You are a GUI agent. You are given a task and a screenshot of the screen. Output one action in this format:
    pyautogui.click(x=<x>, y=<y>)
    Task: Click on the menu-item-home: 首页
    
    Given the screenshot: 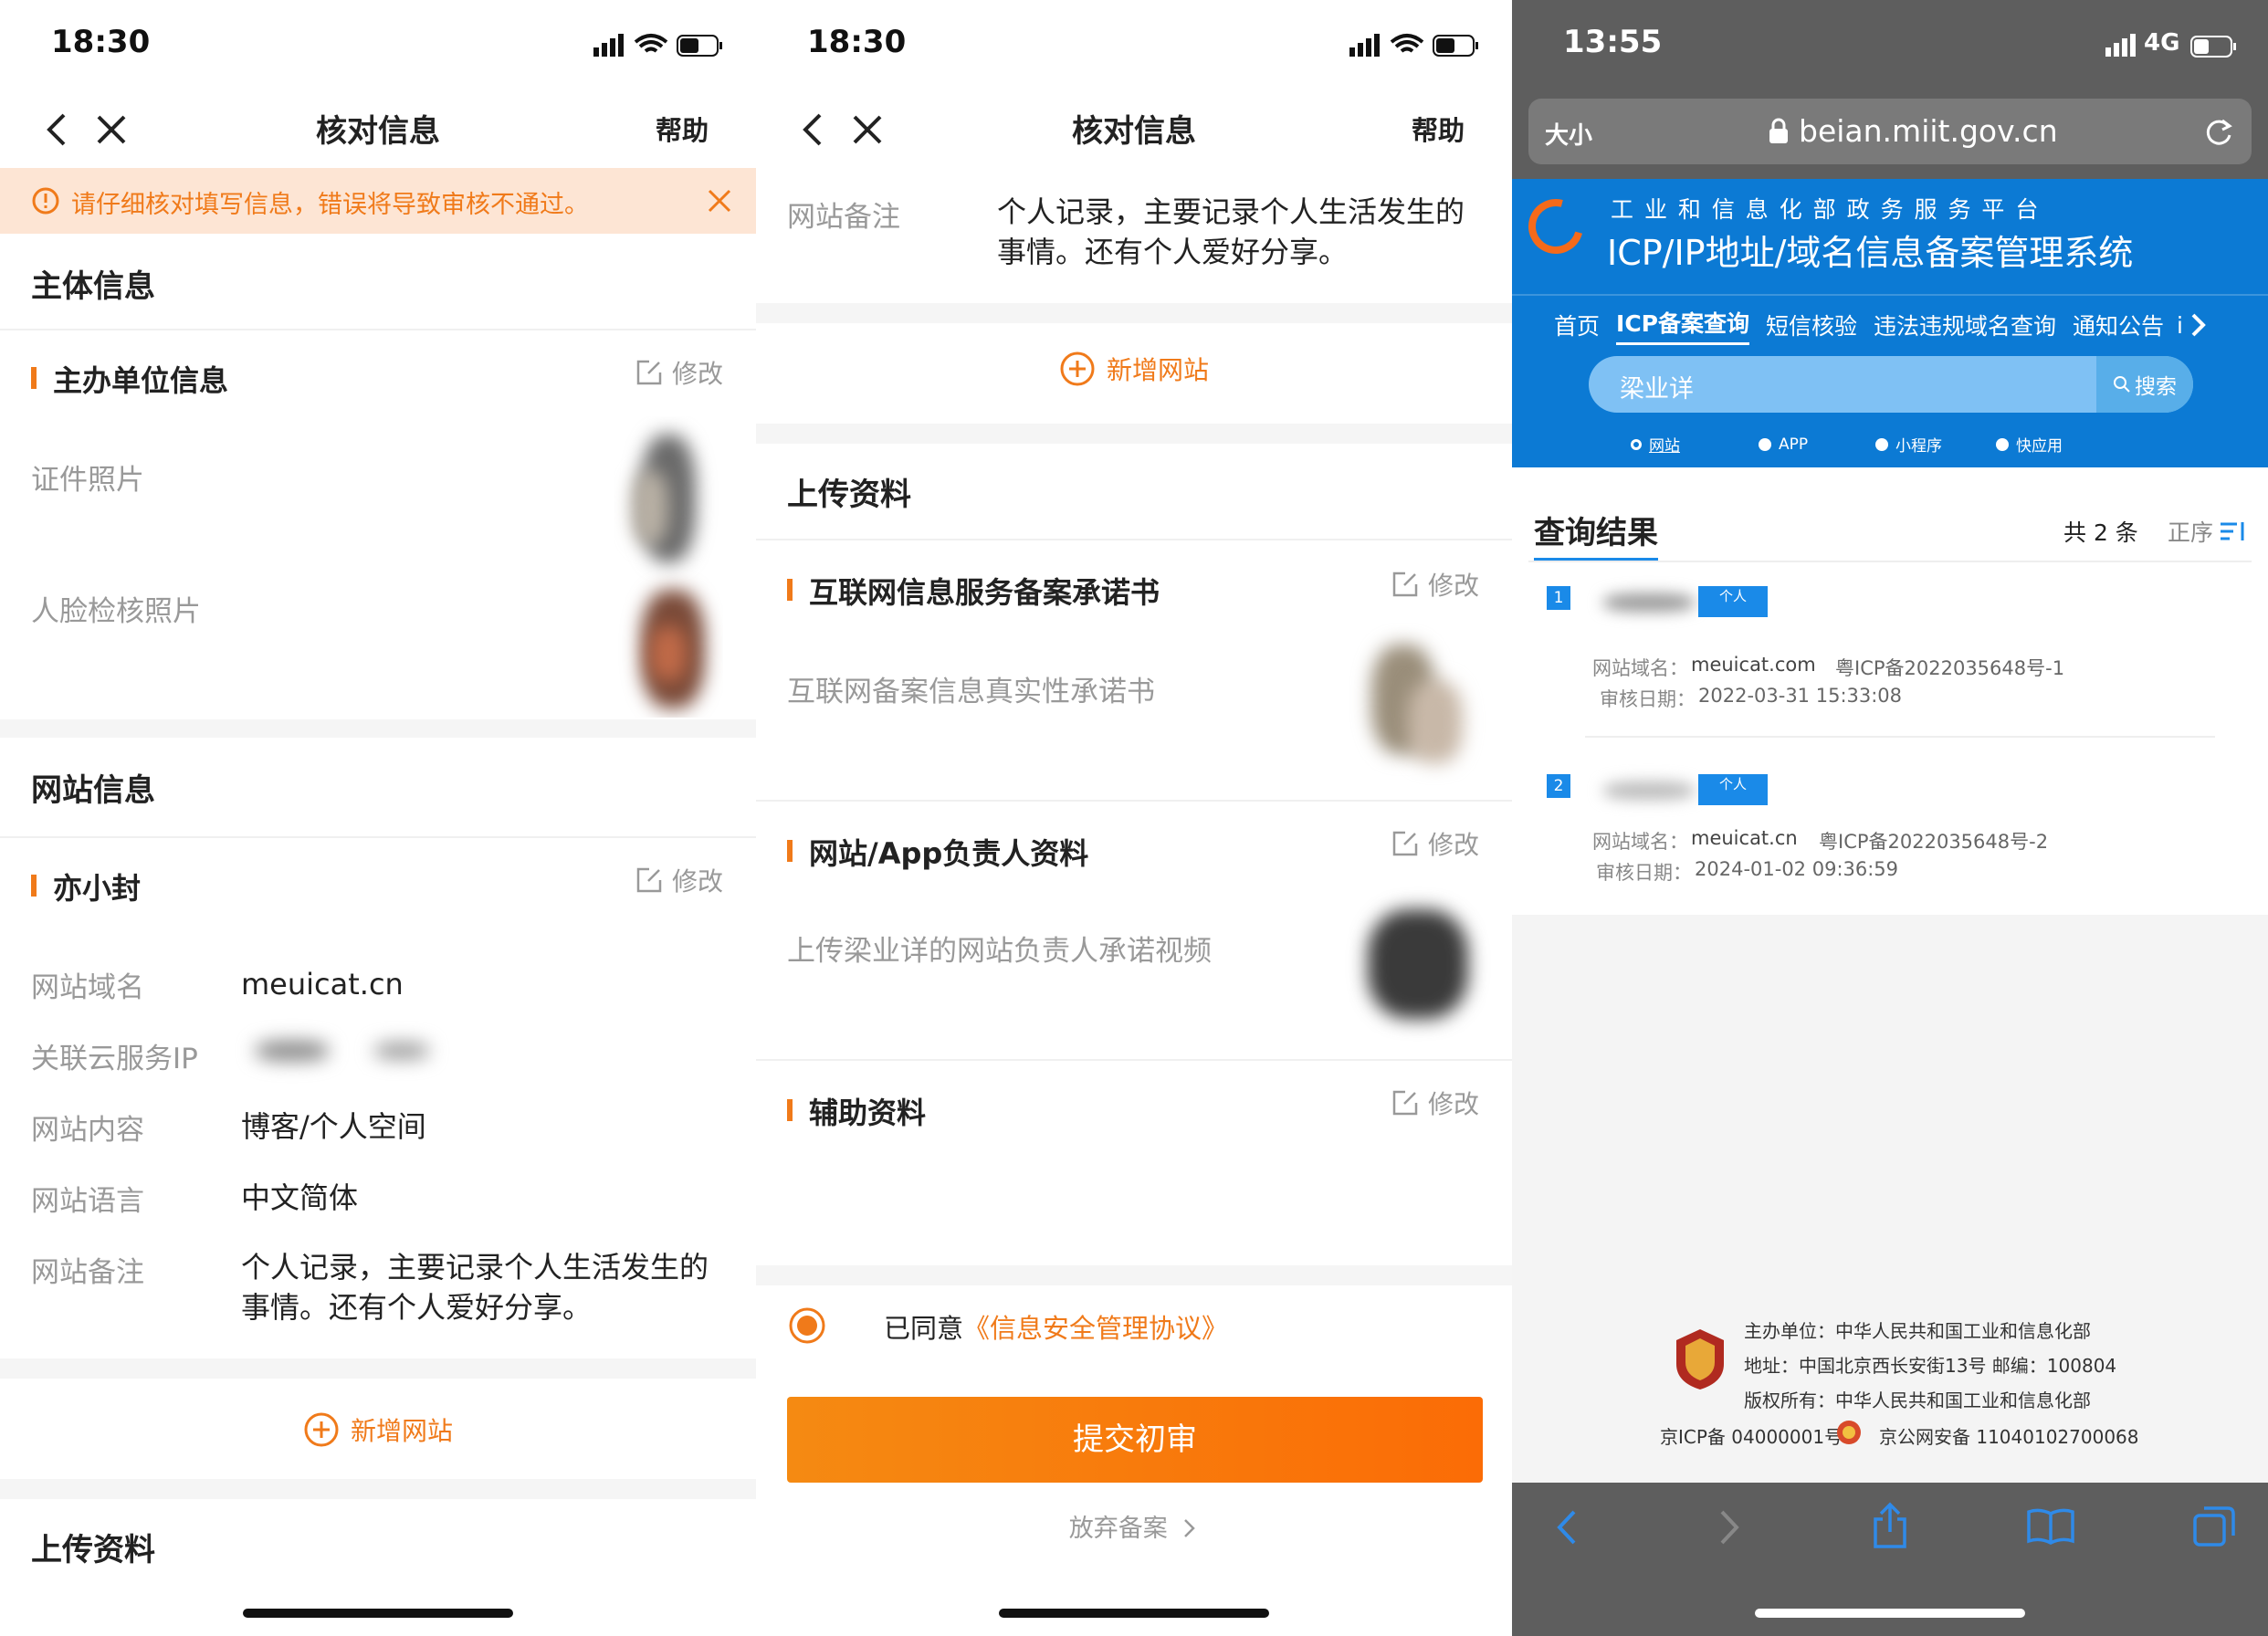 What is the action you would take?
    pyautogui.click(x=1577, y=325)
    